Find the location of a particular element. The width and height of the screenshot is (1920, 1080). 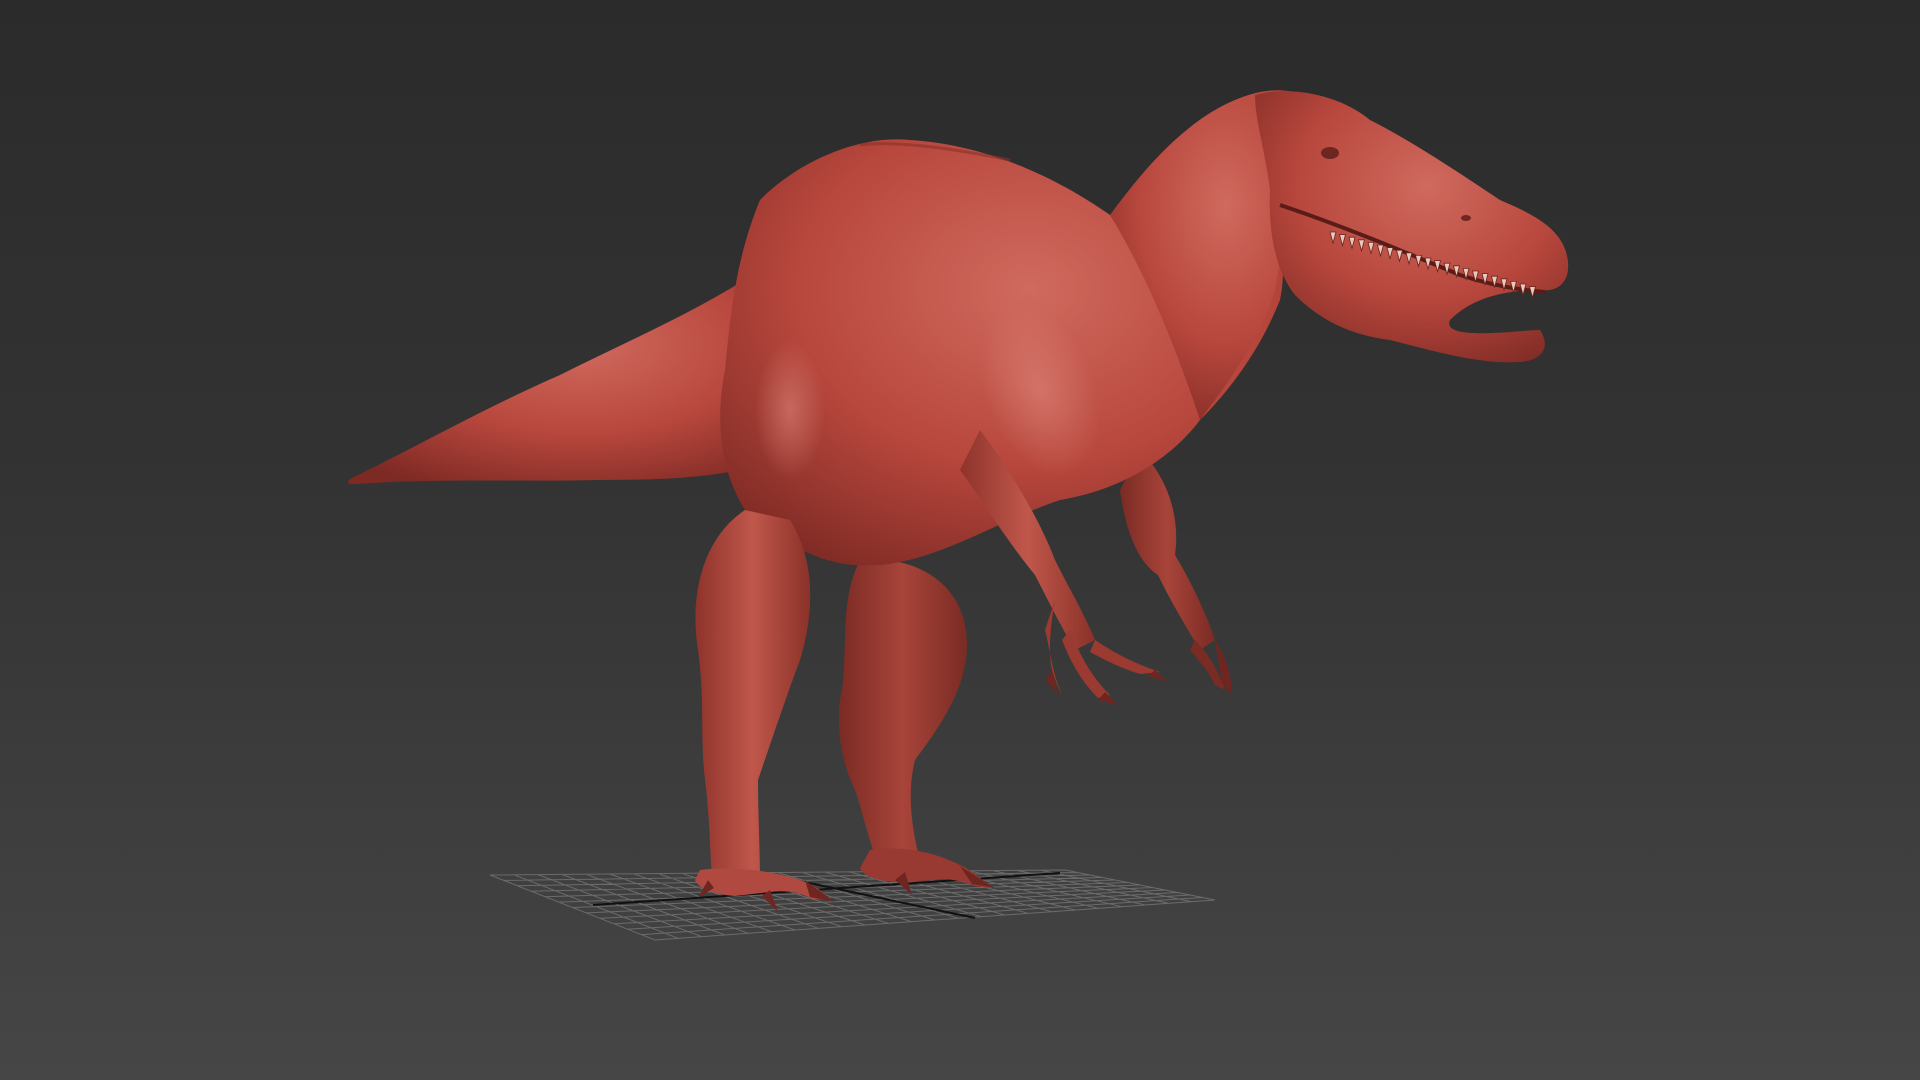

far-arm is located at coordinates (1176, 572).